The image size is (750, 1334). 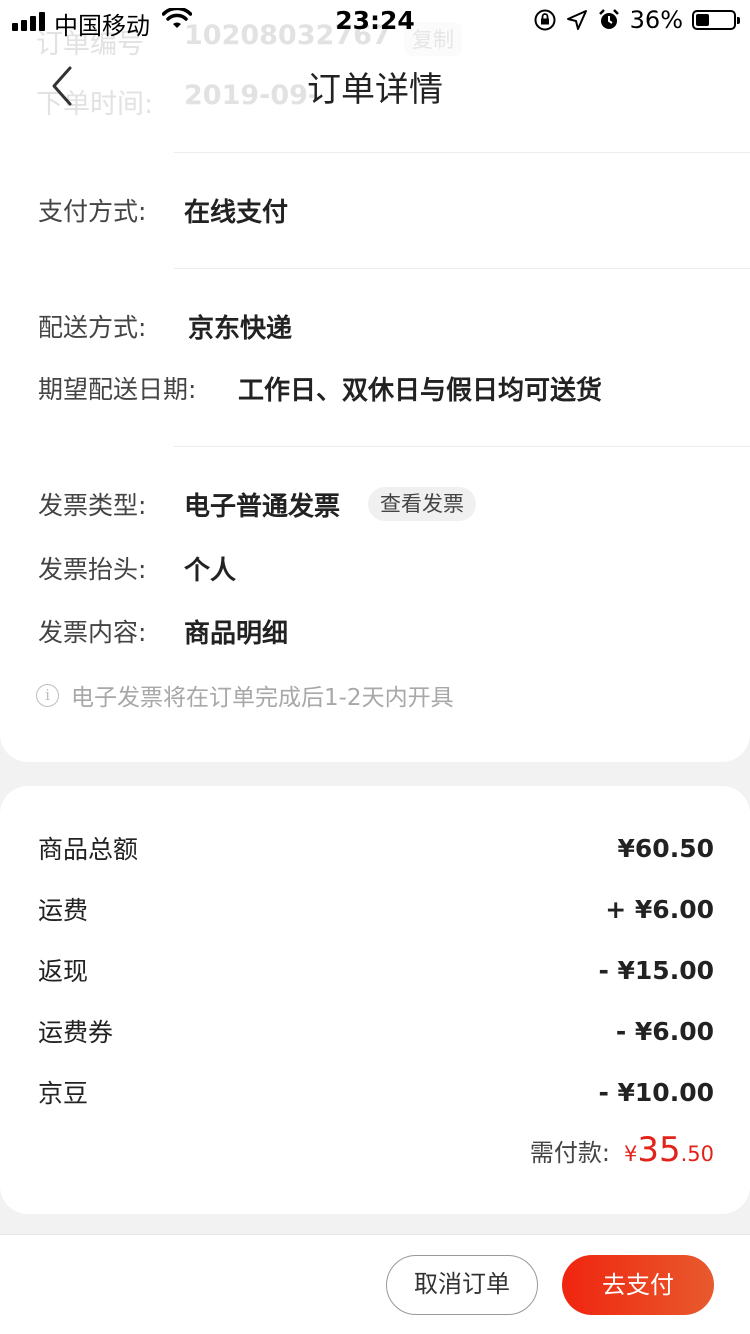 What do you see at coordinates (47, 695) in the screenshot?
I see `info-icon: i` at bounding box center [47, 695].